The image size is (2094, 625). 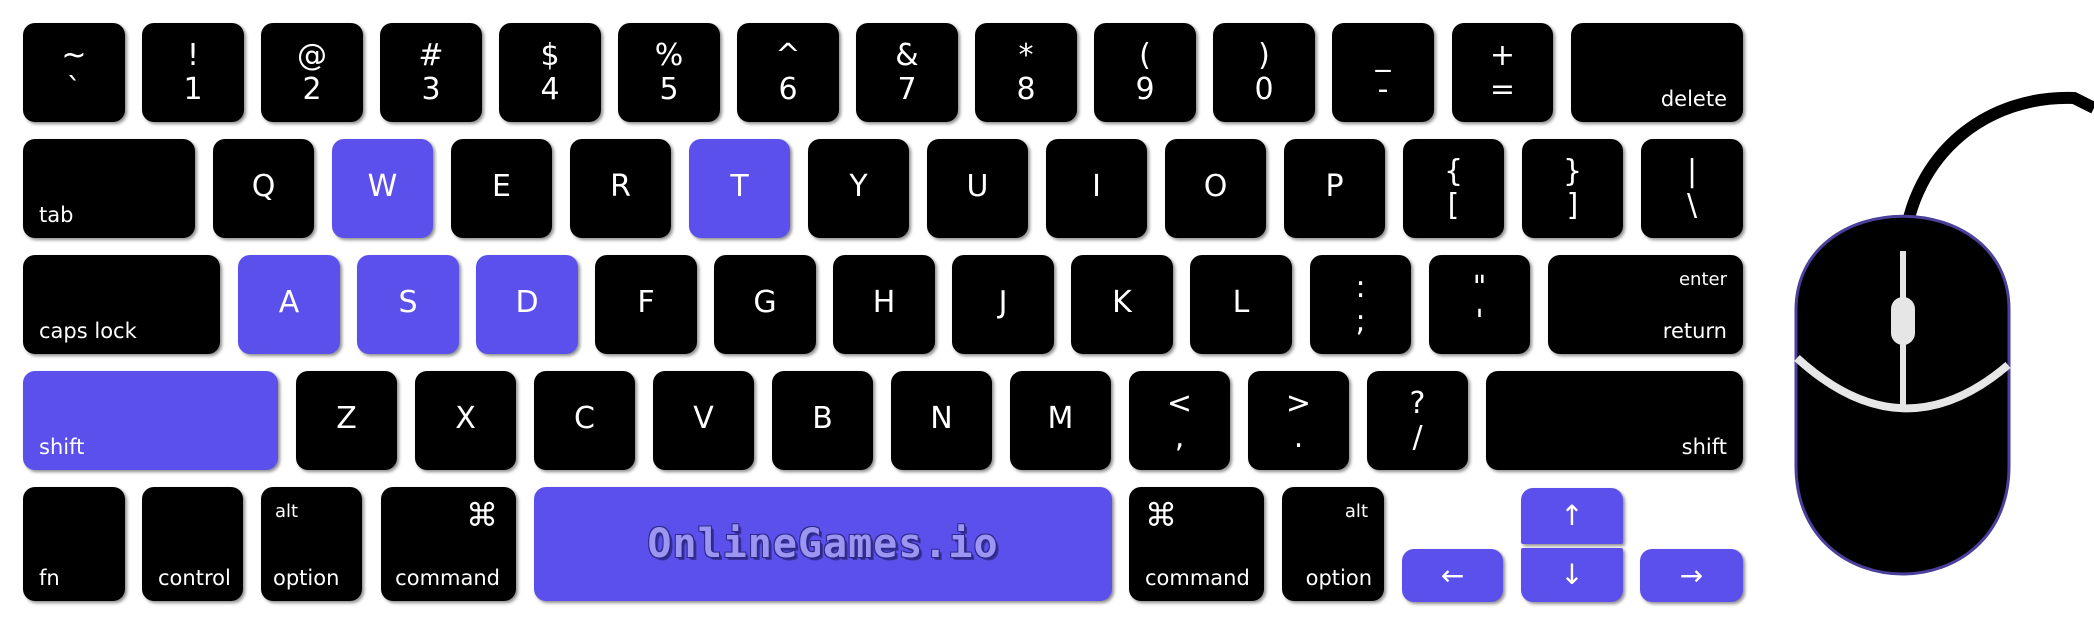 What do you see at coordinates (1096, 188) in the screenshot?
I see `key-i: I` at bounding box center [1096, 188].